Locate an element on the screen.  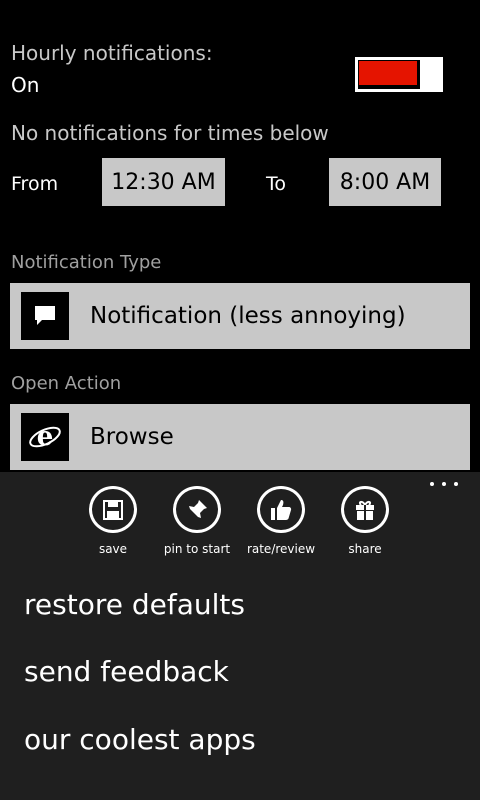
pin-to-start-label: pin to start is located at coordinates (197, 549).